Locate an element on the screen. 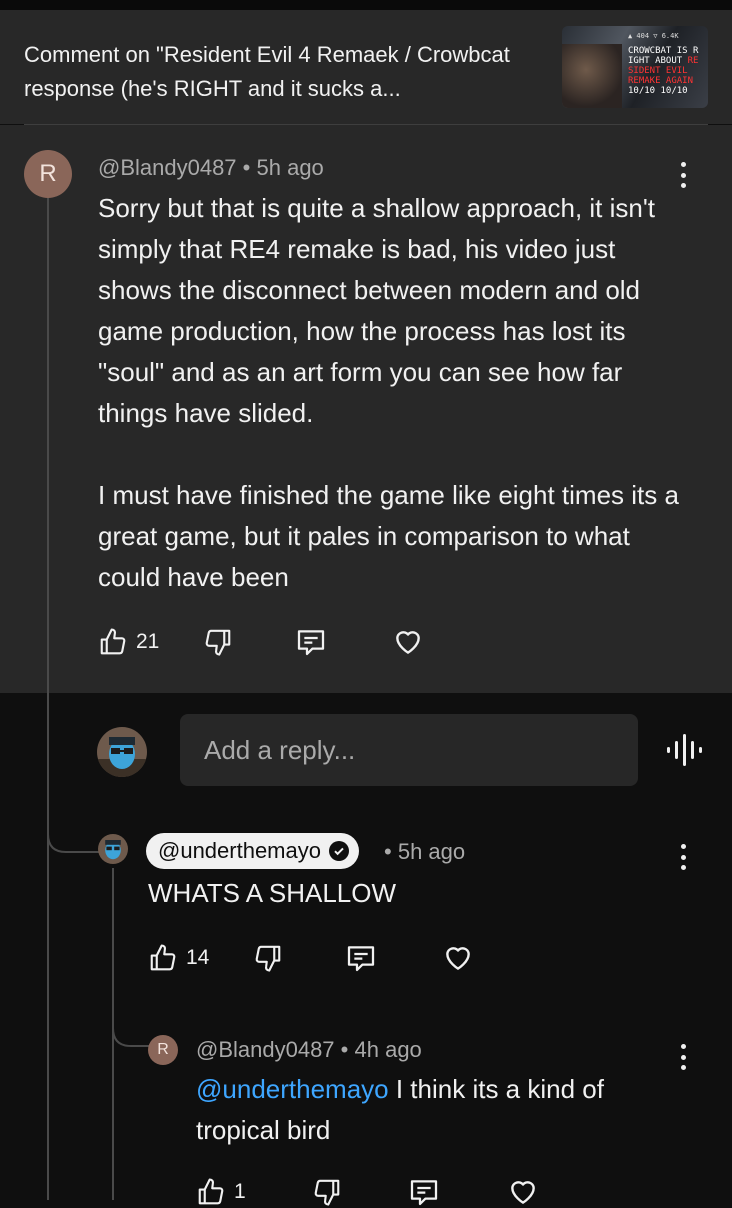 The width and height of the screenshot is (732, 1208). creator-author-chip: @underthemayo is located at coordinates (252, 851).